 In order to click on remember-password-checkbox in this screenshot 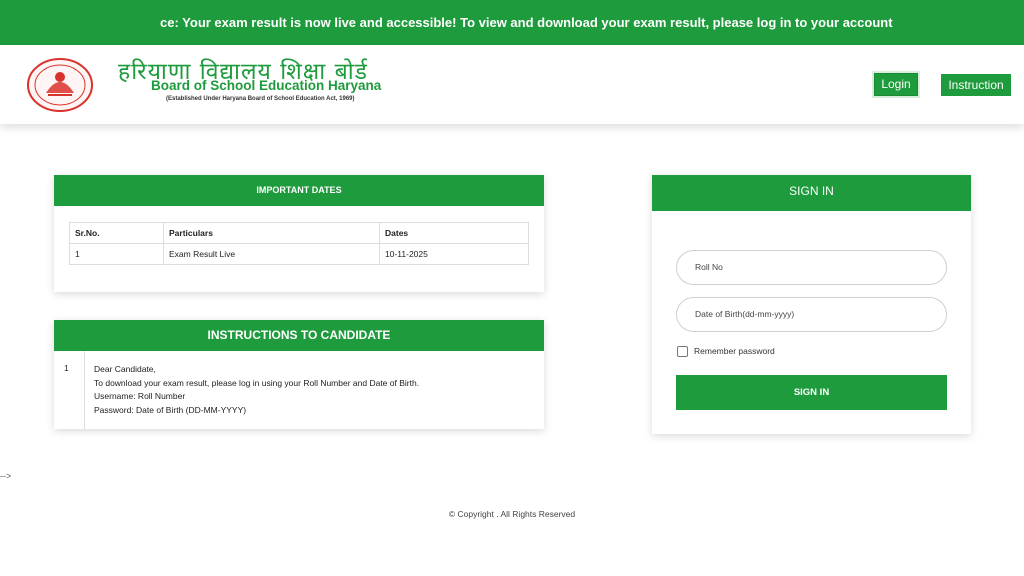, I will do `click(682, 352)`.